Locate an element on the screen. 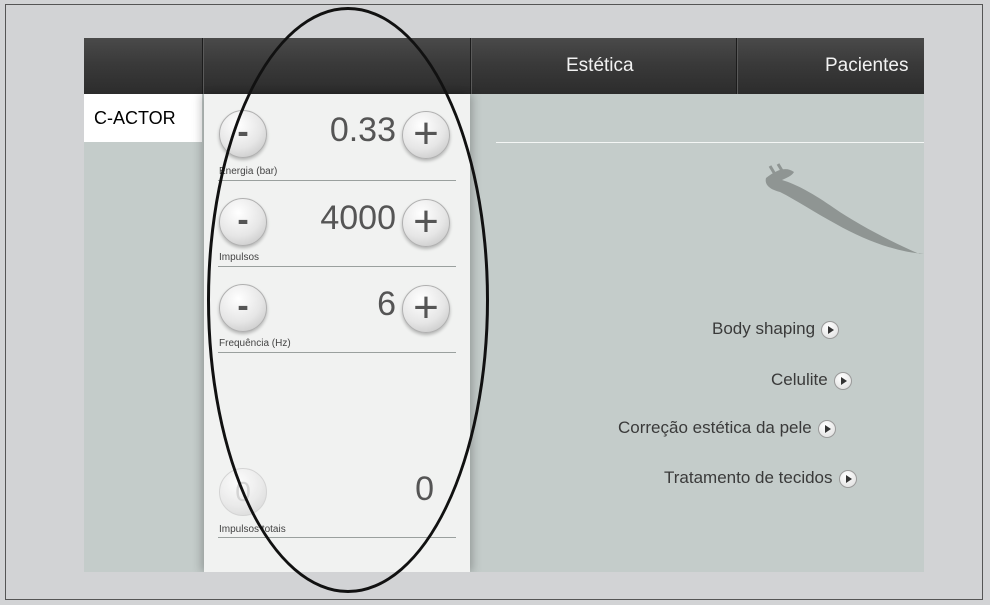  tab-estetica: Estética is located at coordinates (600, 66).